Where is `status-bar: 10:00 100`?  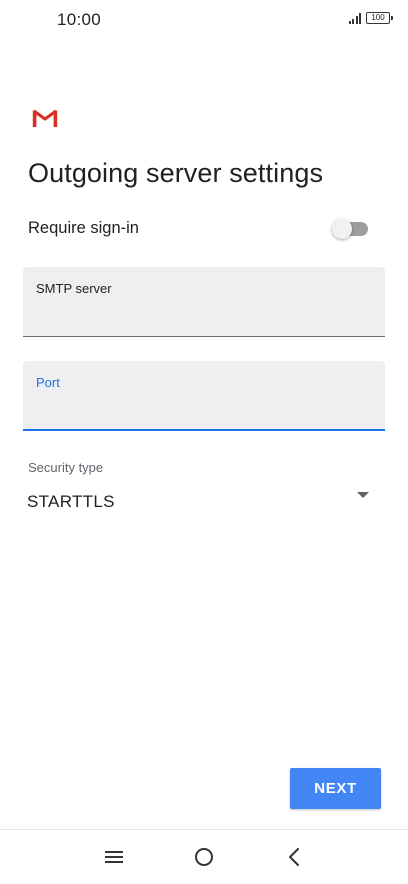
status-bar: 10:00 100 is located at coordinates (204, 20).